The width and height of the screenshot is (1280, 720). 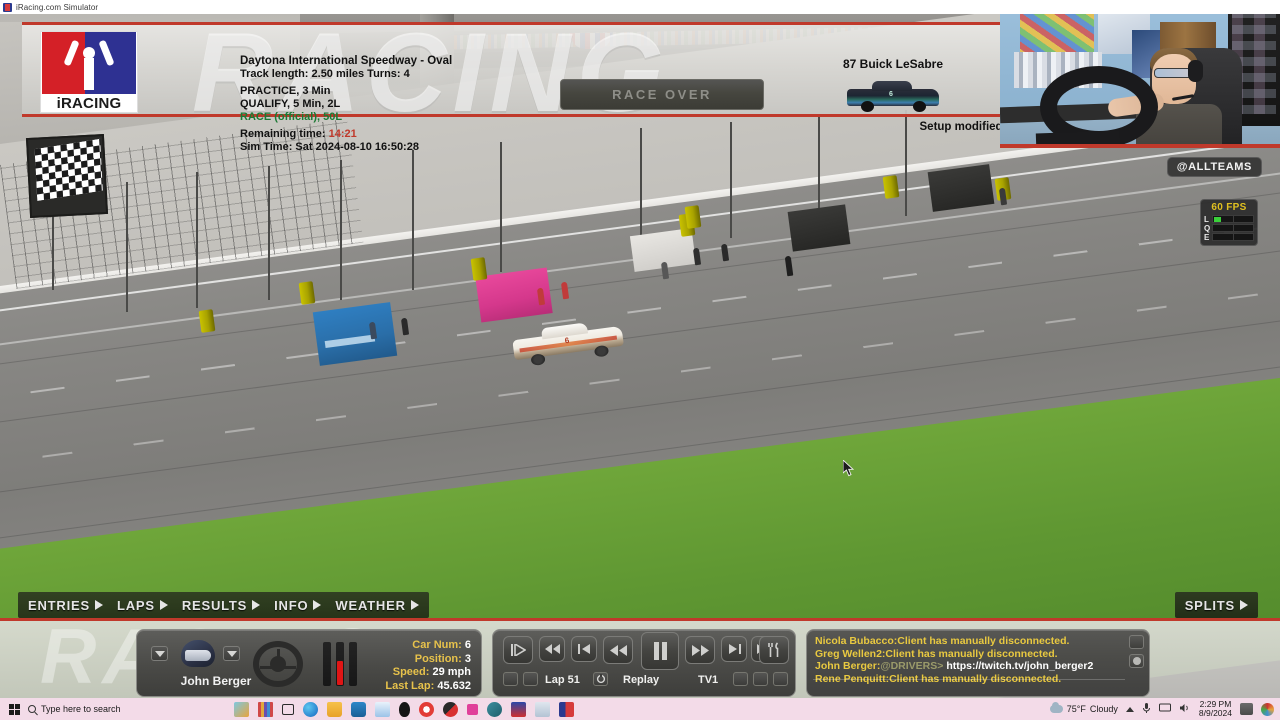 What do you see at coordinates (518, 709) in the screenshot?
I see `app-blue-icon` at bounding box center [518, 709].